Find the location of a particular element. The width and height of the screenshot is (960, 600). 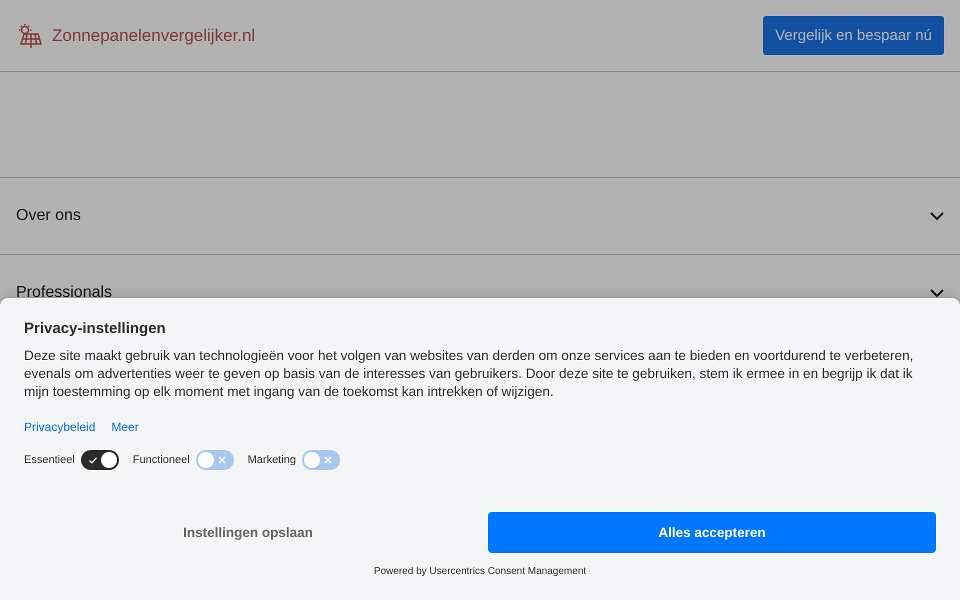

link: Privacybeleid is located at coordinates (60, 427).